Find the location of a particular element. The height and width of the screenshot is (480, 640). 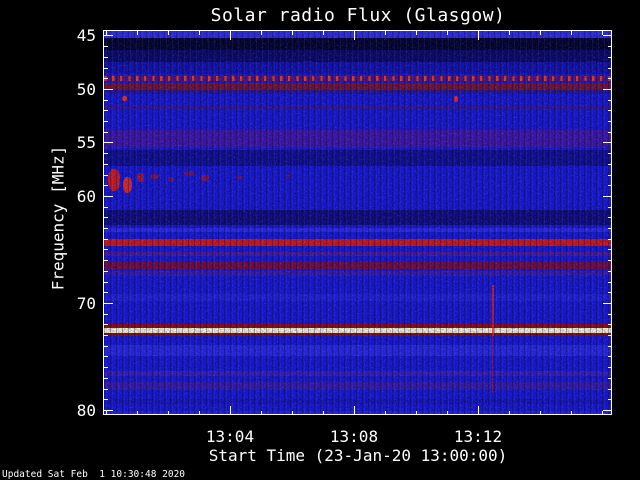

y-tick-label: 55 is located at coordinates (86, 143).